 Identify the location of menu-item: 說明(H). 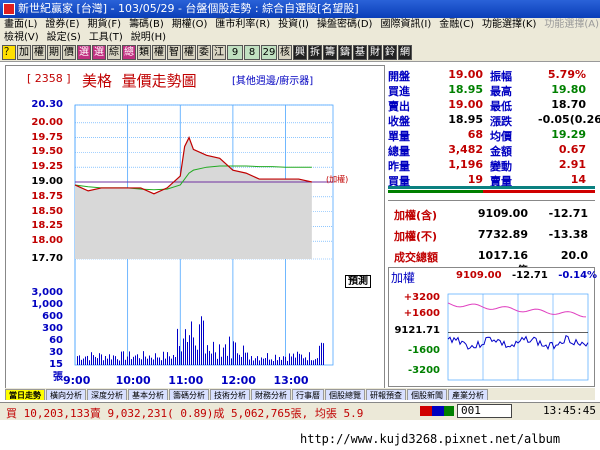
(148, 37).